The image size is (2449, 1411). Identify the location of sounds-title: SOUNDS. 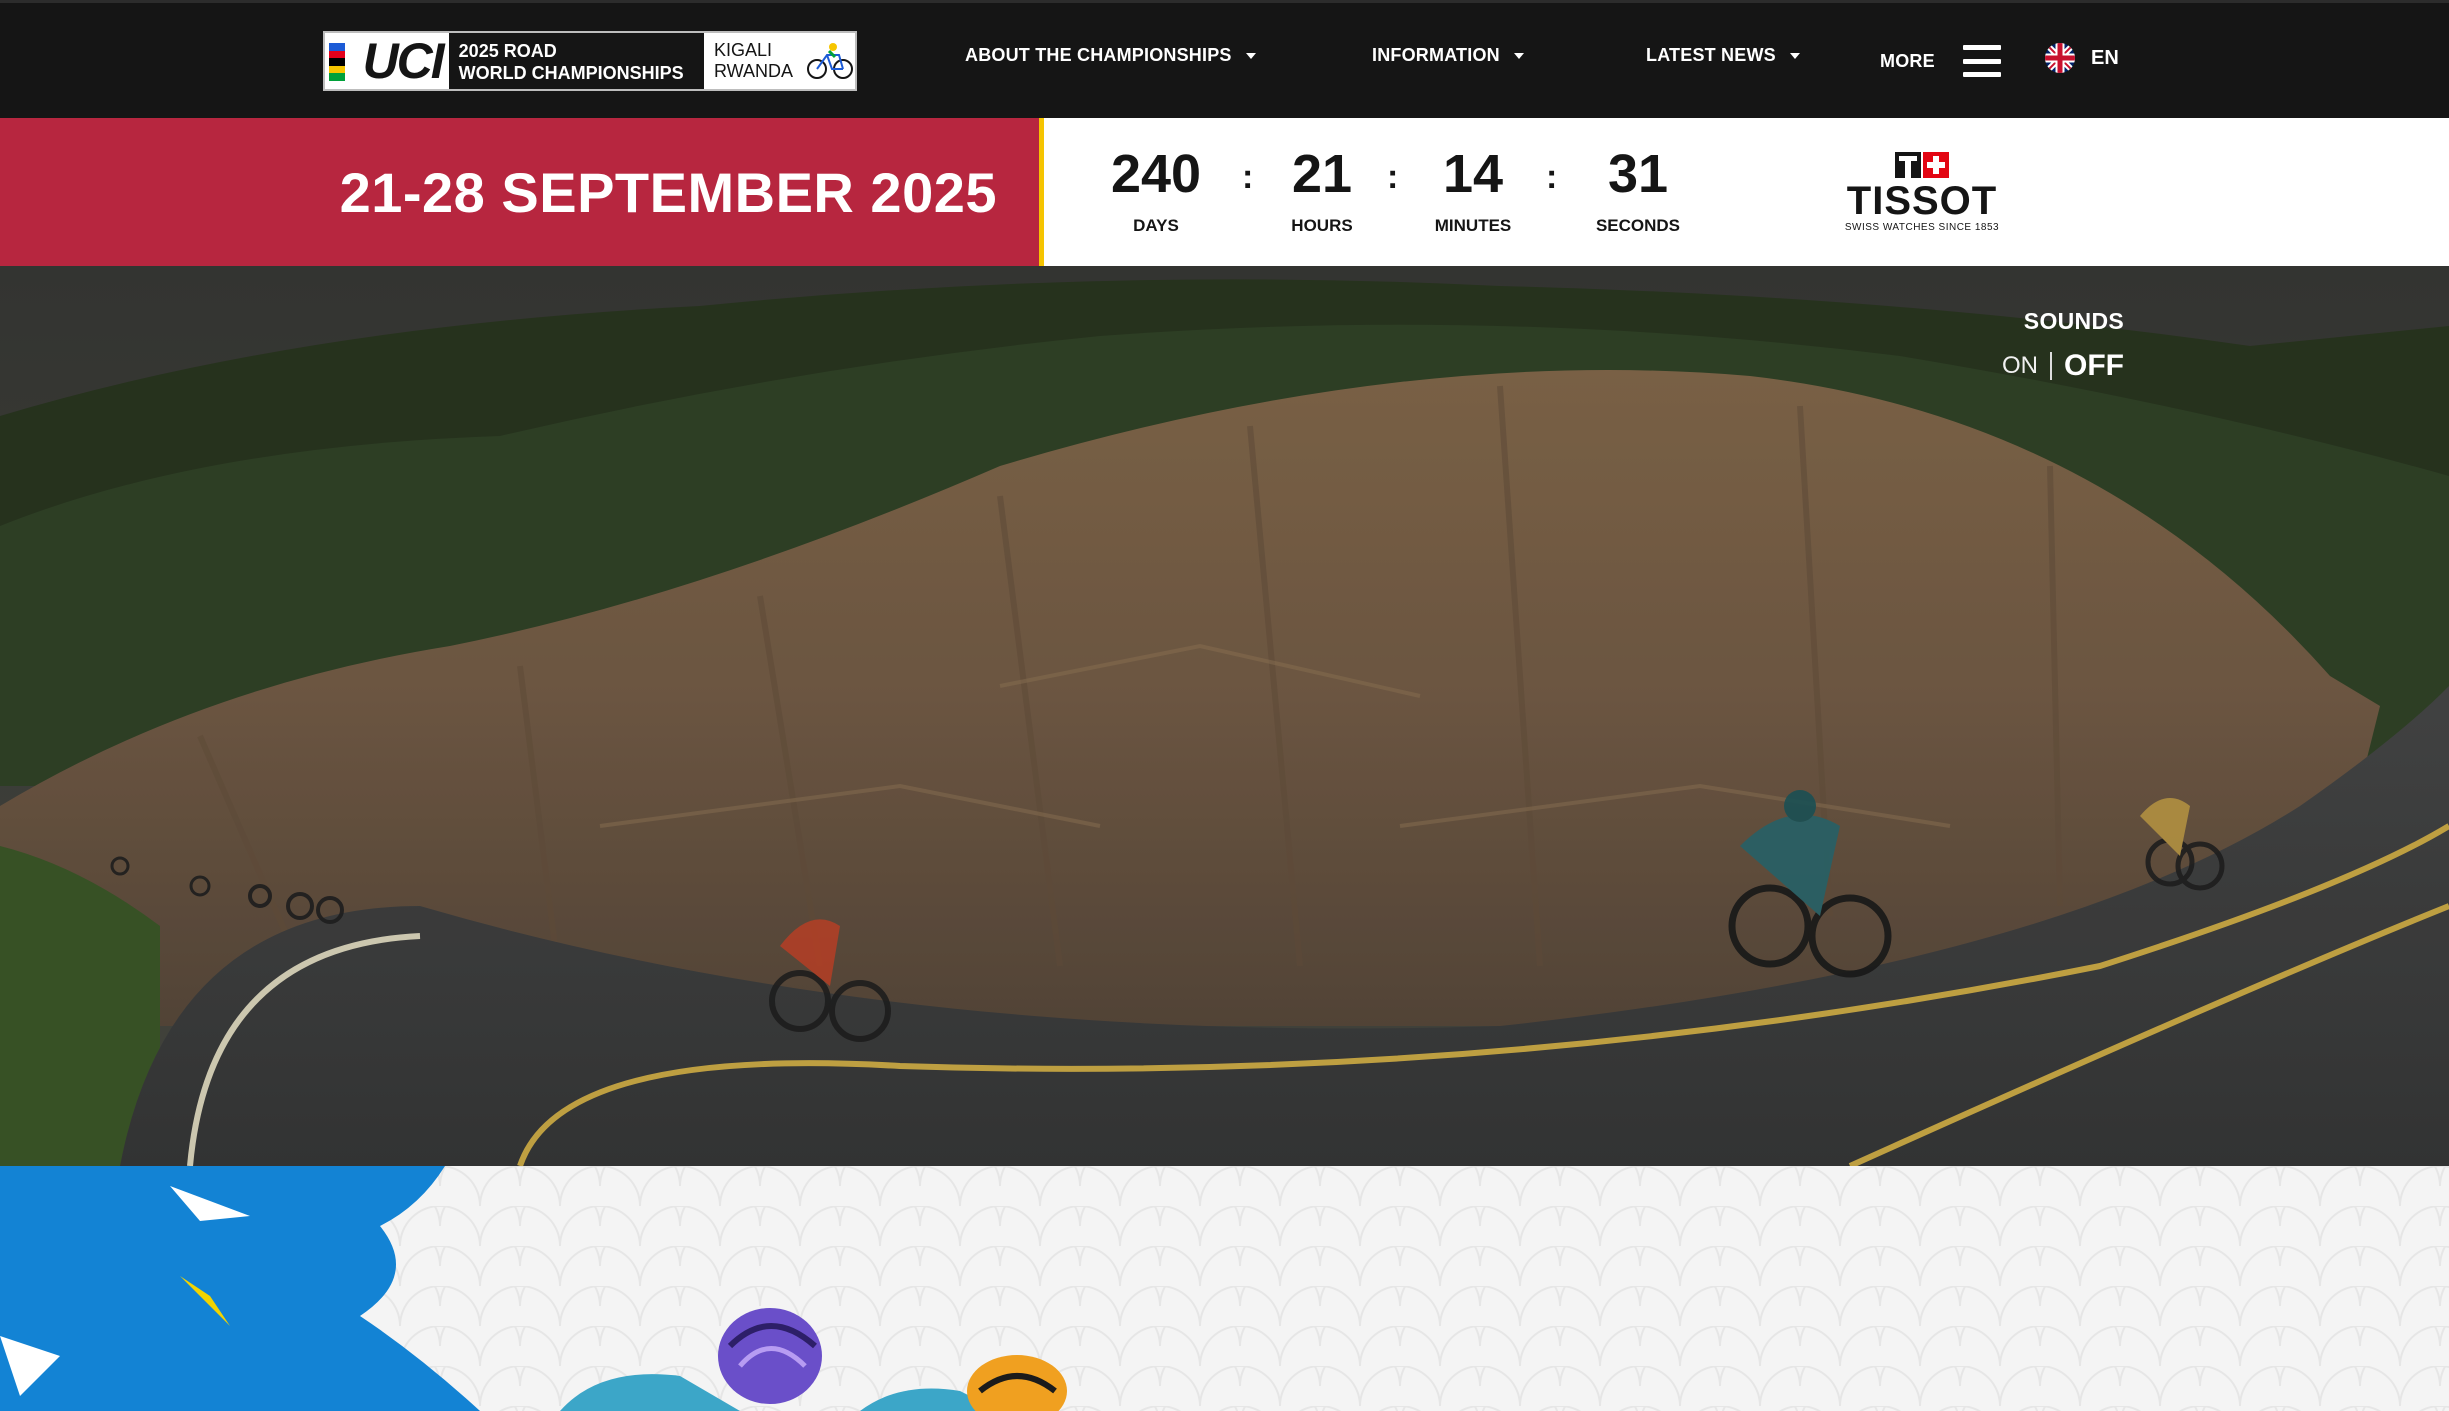
(2073, 321).